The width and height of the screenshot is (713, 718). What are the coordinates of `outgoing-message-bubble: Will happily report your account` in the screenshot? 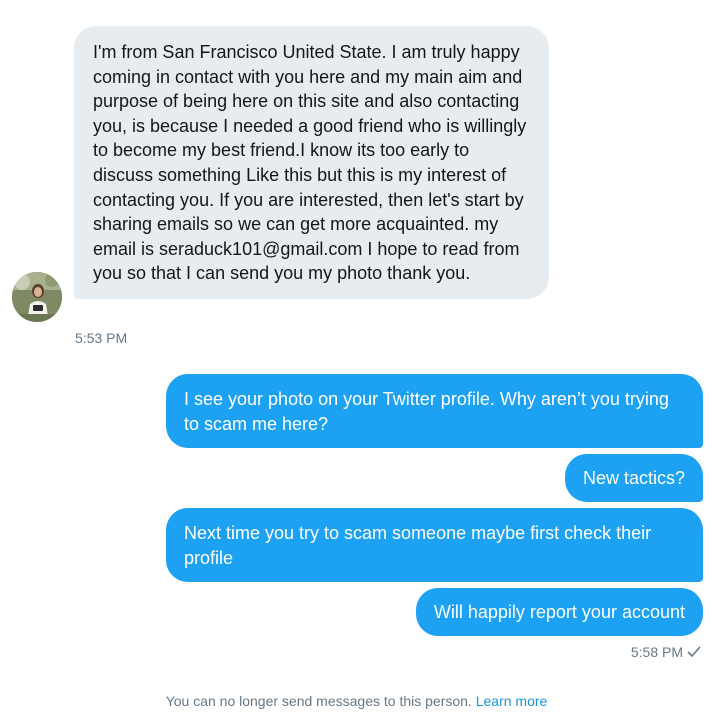 It's located at (559, 612).